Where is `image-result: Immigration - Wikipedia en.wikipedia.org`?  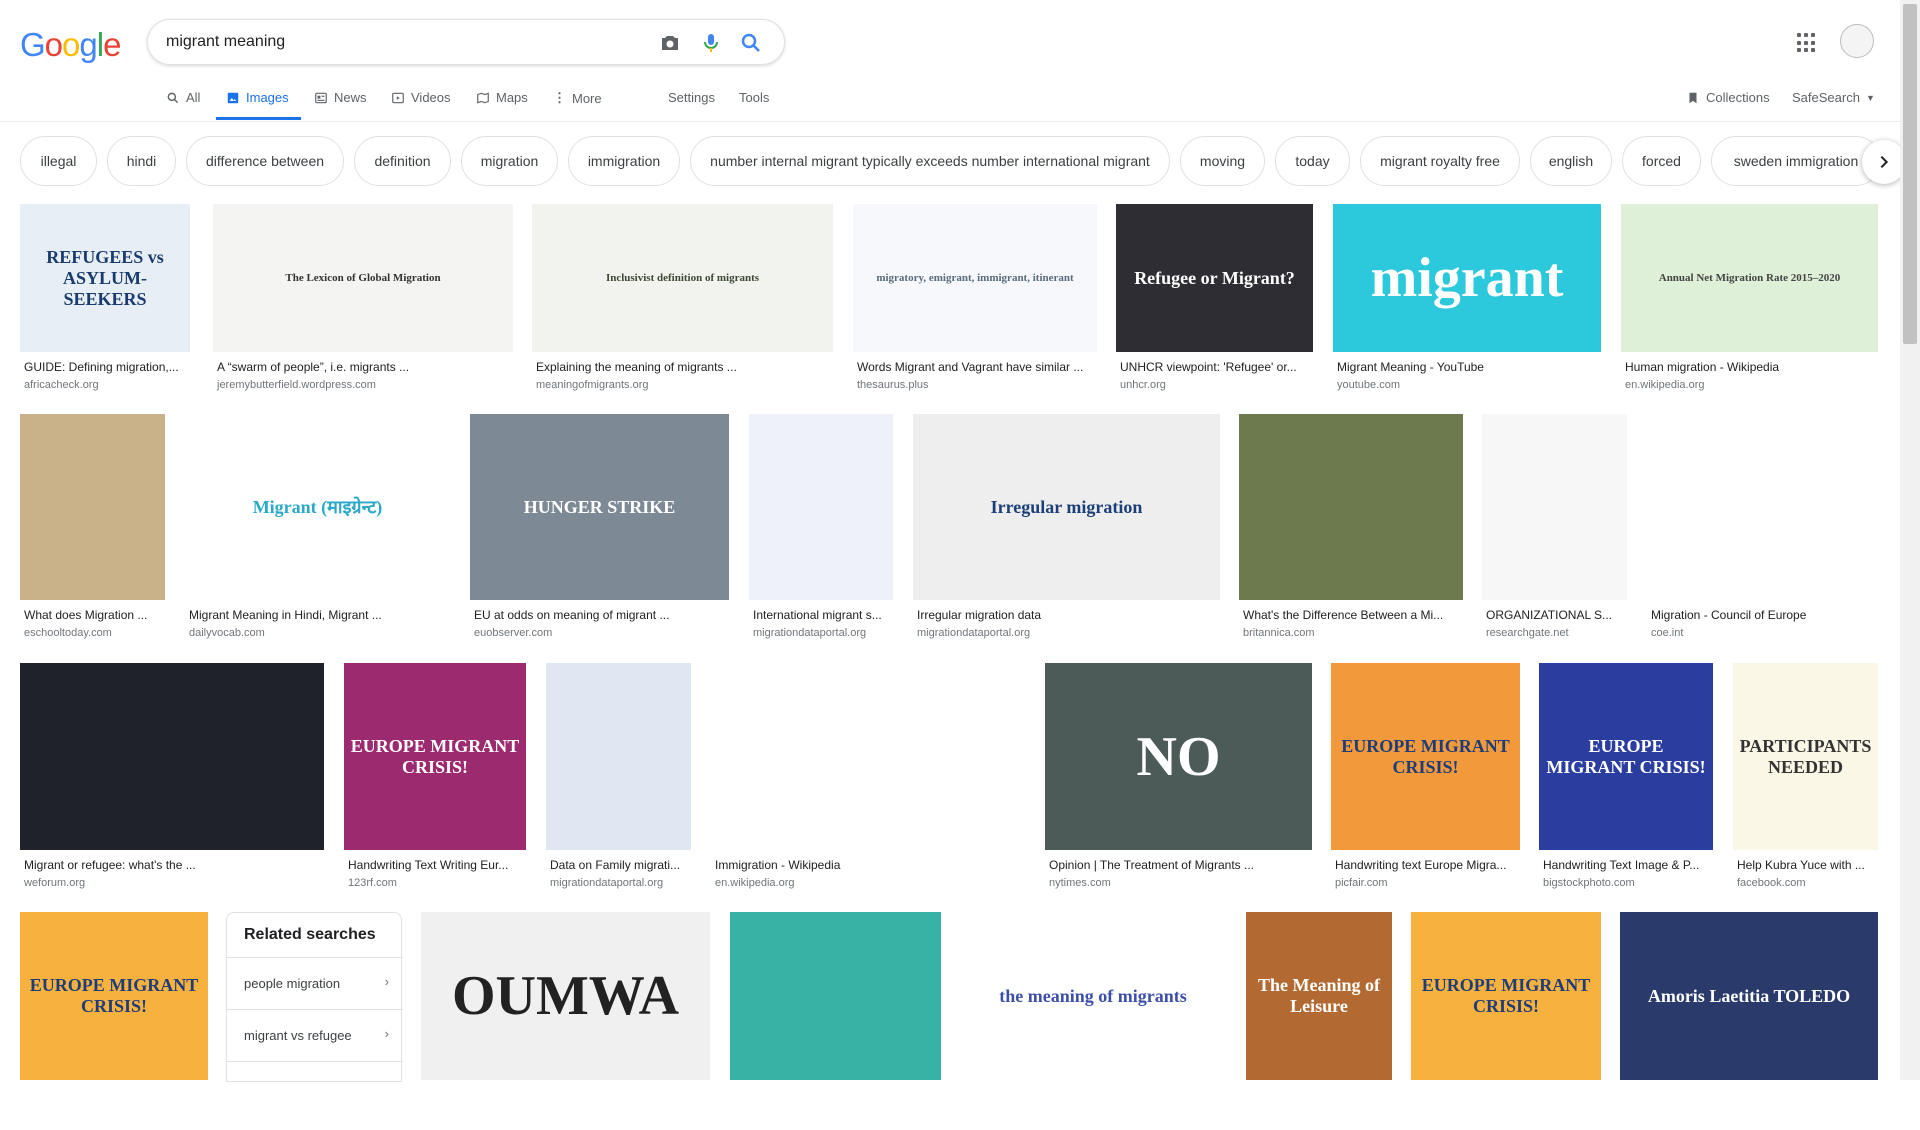 image-result: Immigration - Wikipedia en.wikipedia.org is located at coordinates (868, 781).